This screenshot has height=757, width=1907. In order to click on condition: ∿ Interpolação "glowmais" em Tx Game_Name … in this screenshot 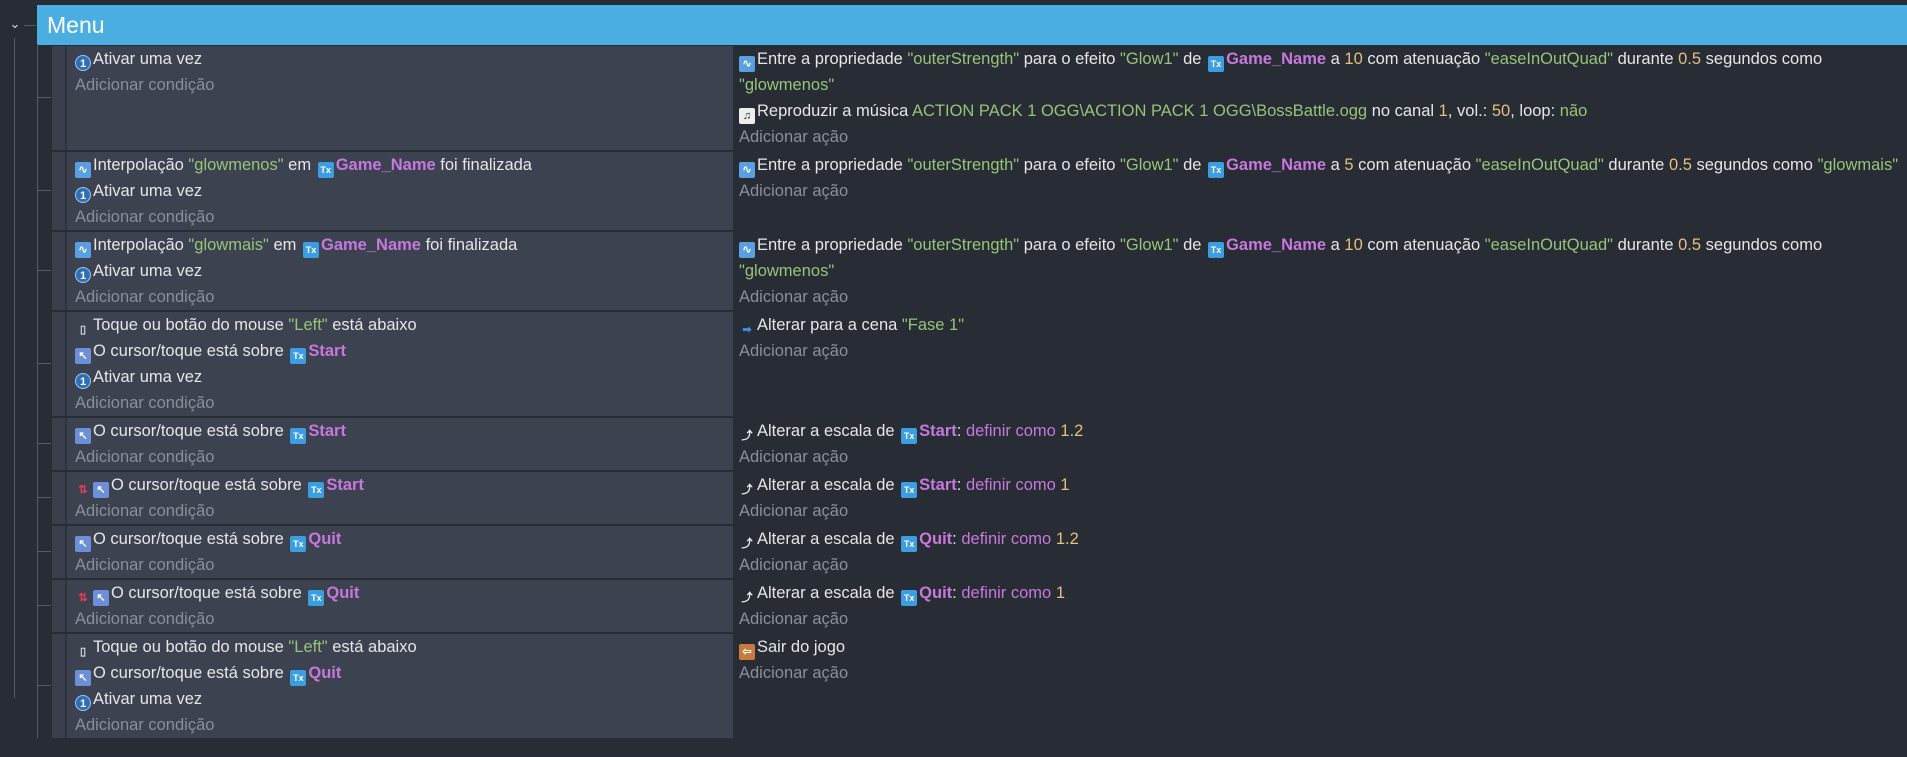, I will do `click(404, 245)`.